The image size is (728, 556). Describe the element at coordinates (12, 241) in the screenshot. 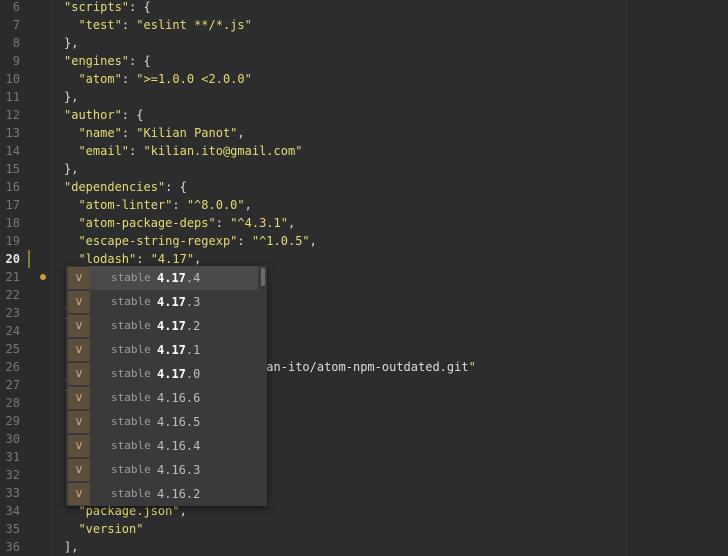

I see `line-number: 19` at that location.